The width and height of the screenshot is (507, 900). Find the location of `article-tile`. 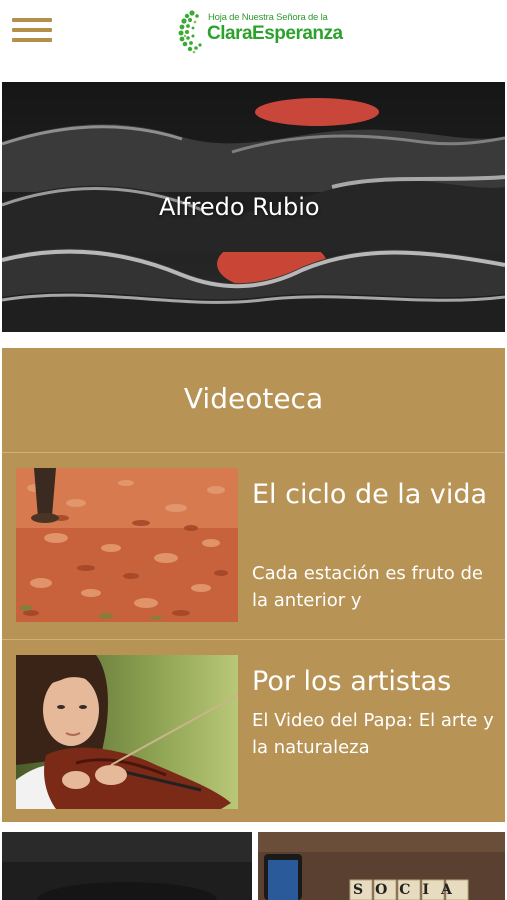

article-tile is located at coordinates (127, 866).